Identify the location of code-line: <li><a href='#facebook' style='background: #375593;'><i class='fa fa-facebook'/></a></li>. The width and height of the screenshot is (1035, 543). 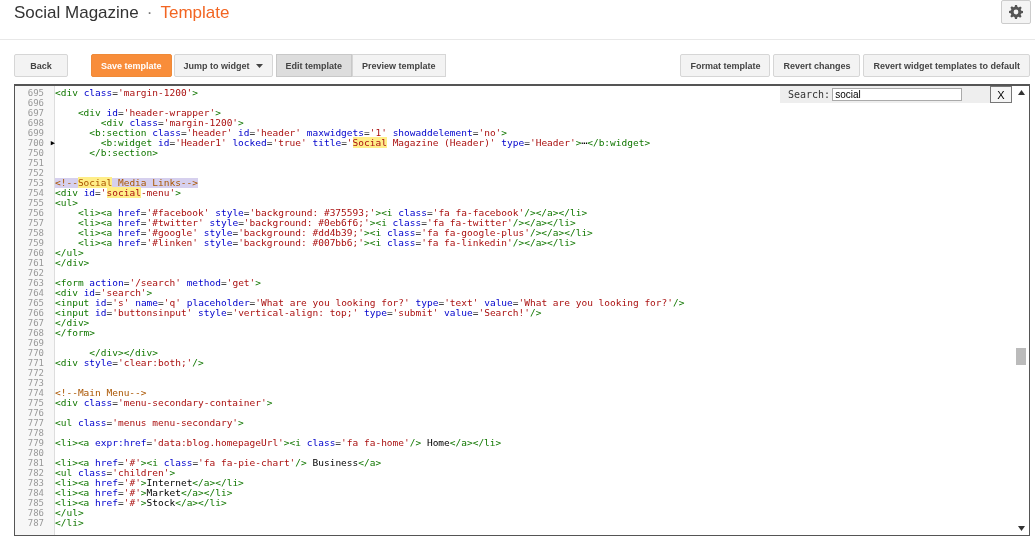
(332, 213).